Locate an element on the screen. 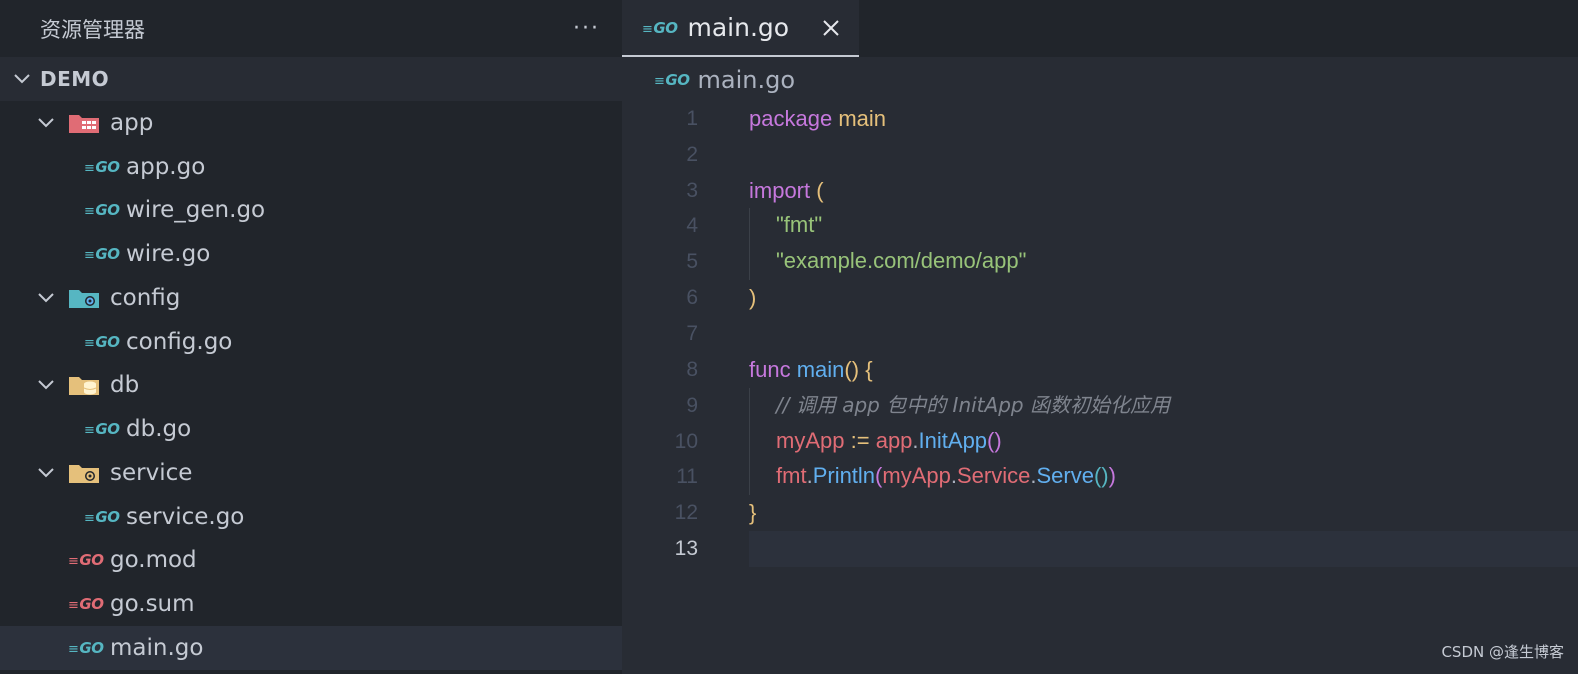 Image resolution: width=1578 pixels, height=674 pixels. folder-app-icon is located at coordinates (86, 123).